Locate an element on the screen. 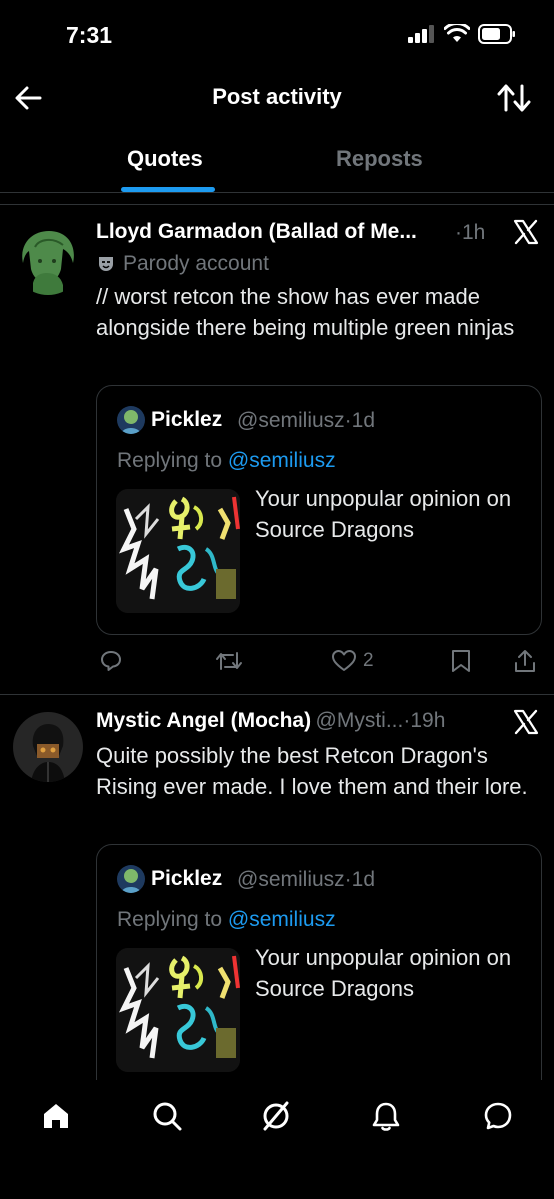  author-line: Mystic Angel (Mocha) @Mysti...·19h is located at coordinates (270, 721).